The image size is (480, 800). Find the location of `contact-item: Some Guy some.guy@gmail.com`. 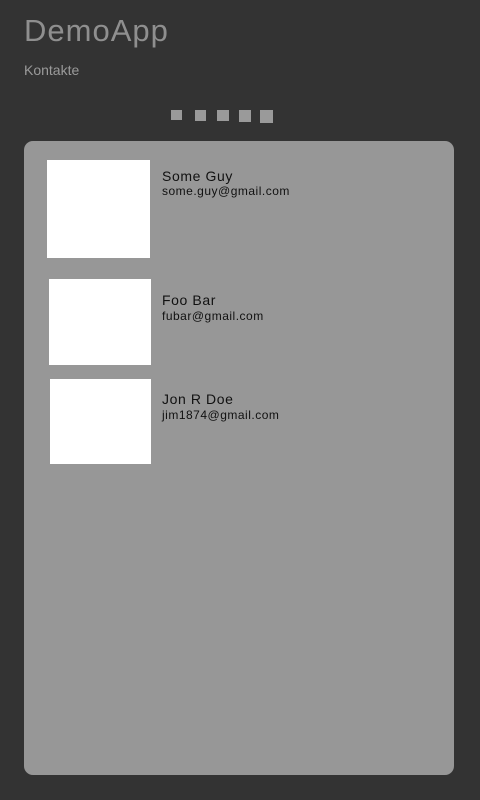

contact-item: Some Guy some.guy@gmail.com is located at coordinates (239, 203).